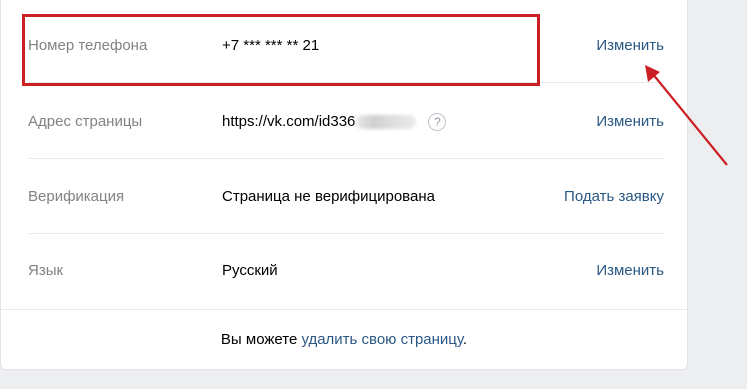 This screenshot has height=389, width=747. I want to click on phone-highlight-box, so click(281, 50).